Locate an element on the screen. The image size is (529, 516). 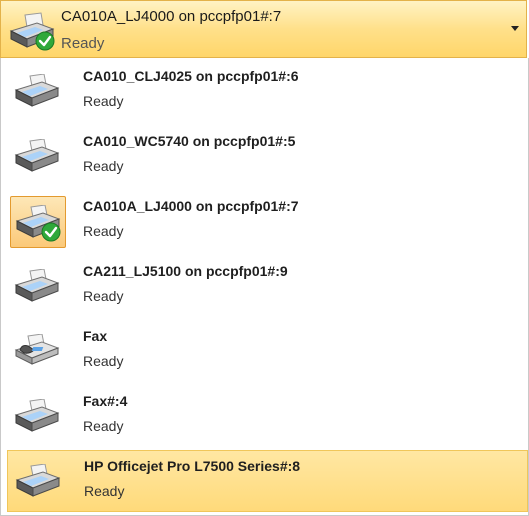
printer-name: Fax is located at coordinates (95, 336).